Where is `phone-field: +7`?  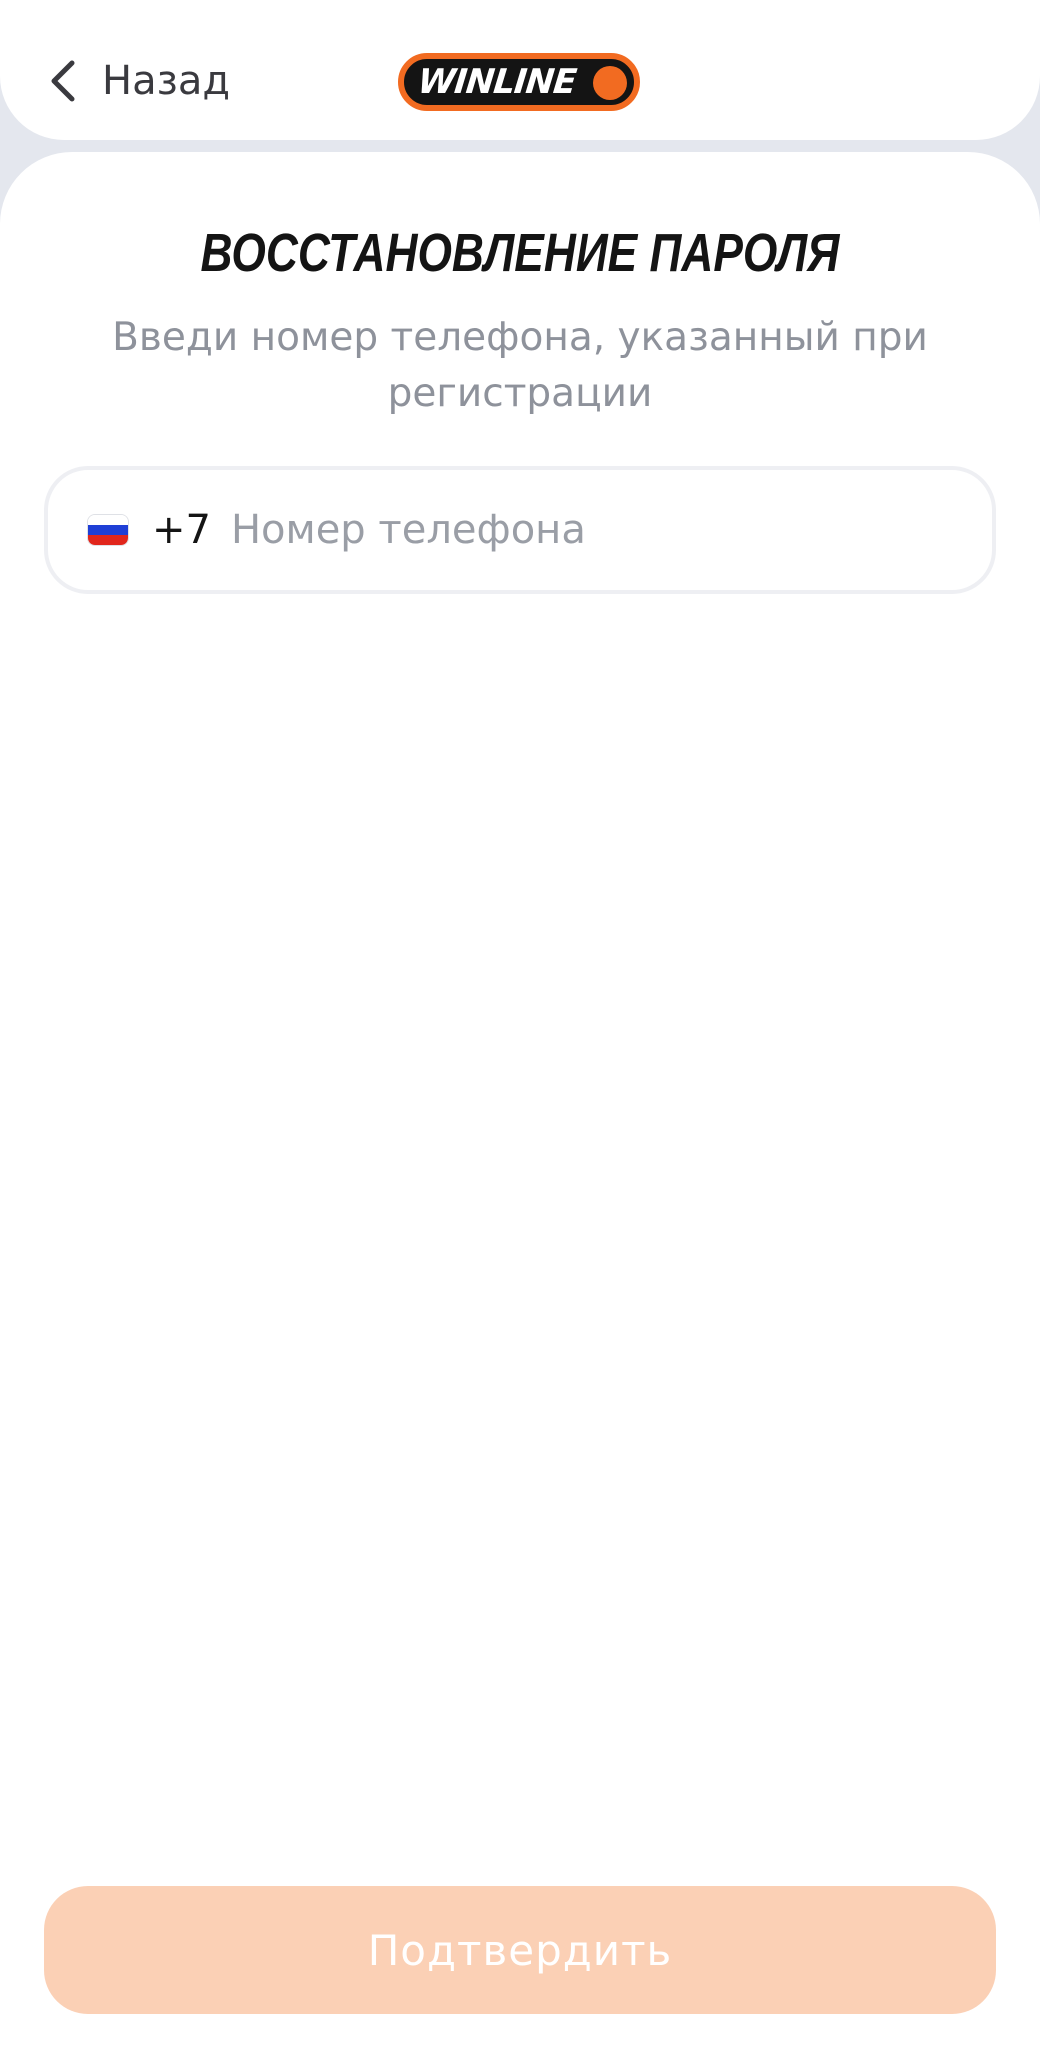 phone-field: +7 is located at coordinates (520, 530).